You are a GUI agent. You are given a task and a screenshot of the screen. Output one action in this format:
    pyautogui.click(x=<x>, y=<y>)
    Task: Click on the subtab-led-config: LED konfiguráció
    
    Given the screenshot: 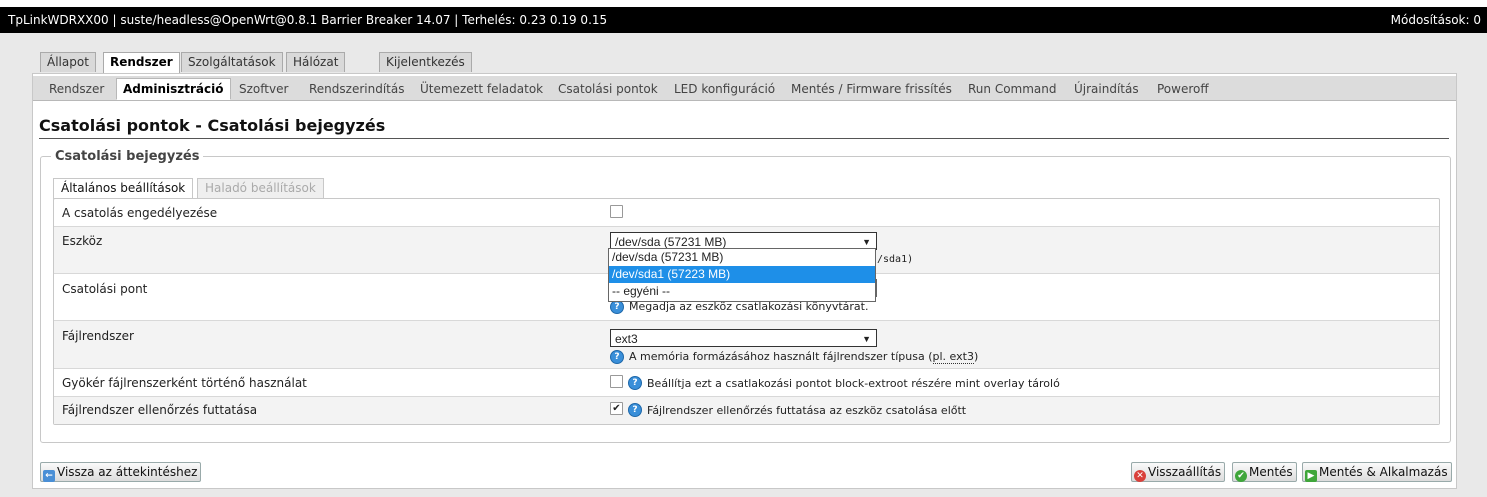 What is the action you would take?
    pyautogui.click(x=724, y=89)
    